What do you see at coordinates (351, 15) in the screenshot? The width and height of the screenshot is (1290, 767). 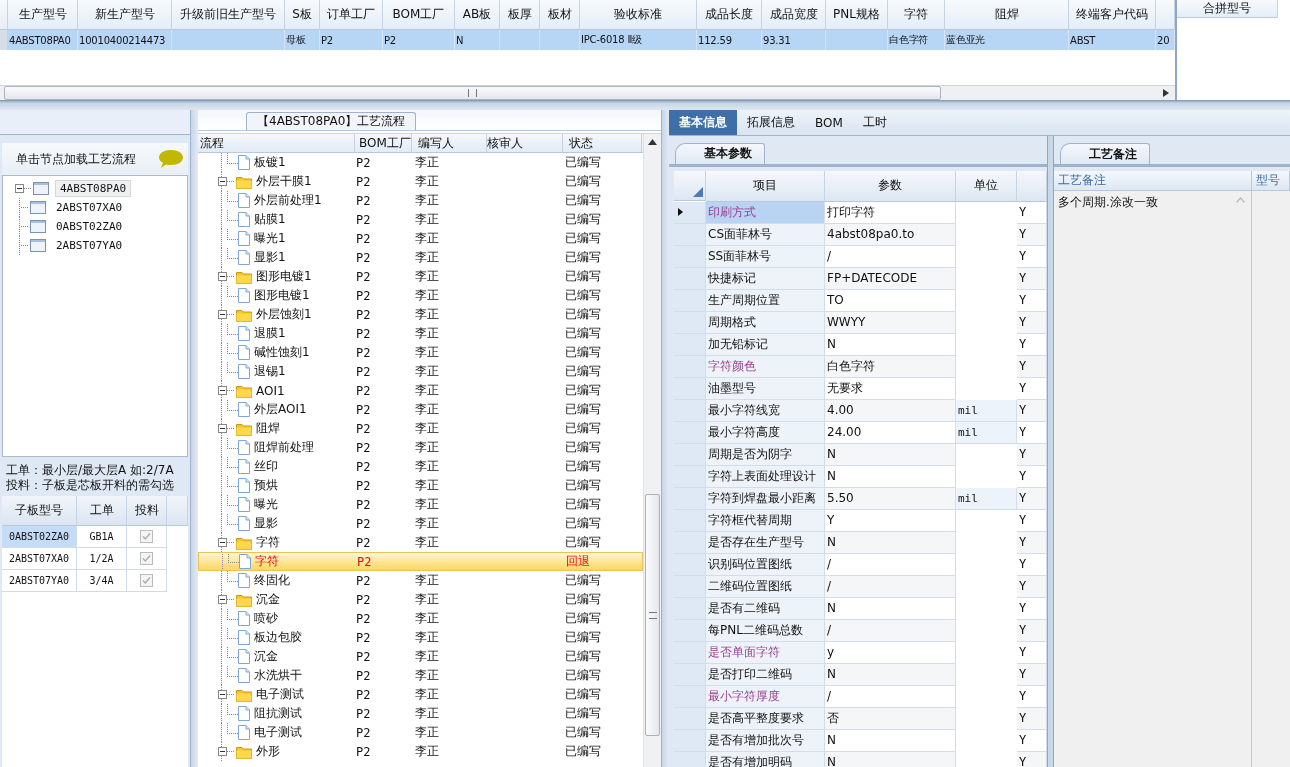 I see `column-header: 订单工厂` at bounding box center [351, 15].